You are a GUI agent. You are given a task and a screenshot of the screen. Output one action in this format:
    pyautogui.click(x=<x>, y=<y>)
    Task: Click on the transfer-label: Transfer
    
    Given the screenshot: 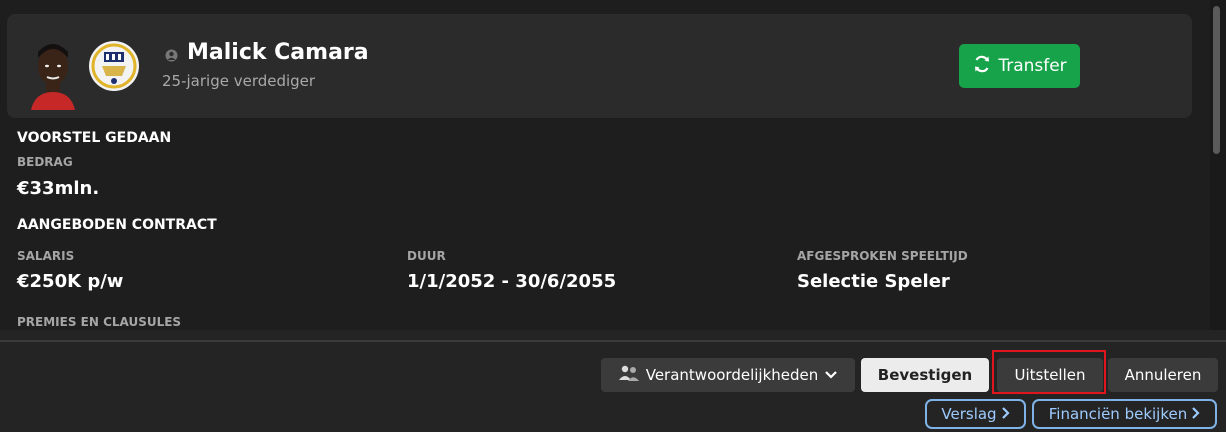 What is the action you would take?
    pyautogui.click(x=1032, y=66)
    